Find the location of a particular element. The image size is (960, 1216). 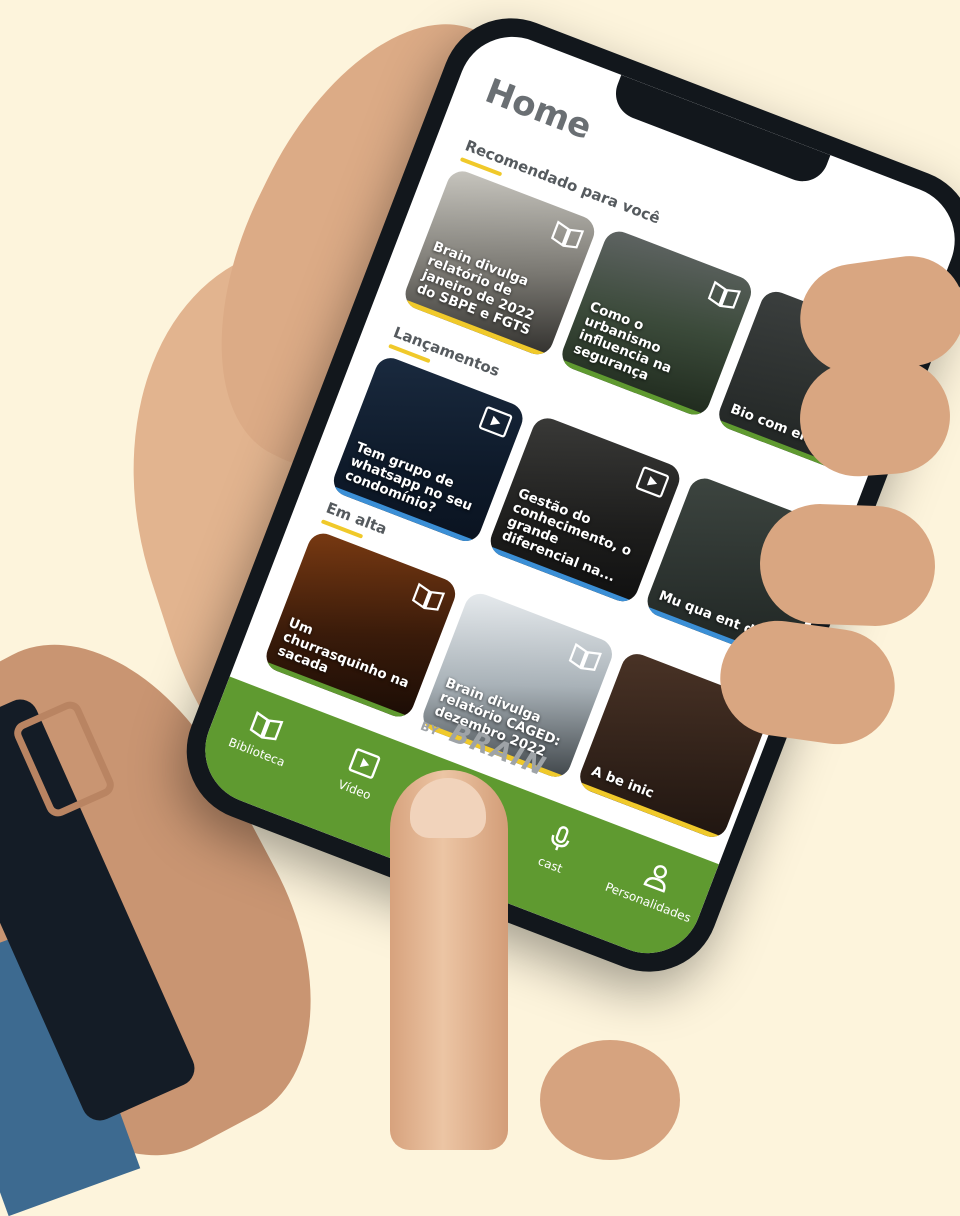

knuckle is located at coordinates (610, 1100).